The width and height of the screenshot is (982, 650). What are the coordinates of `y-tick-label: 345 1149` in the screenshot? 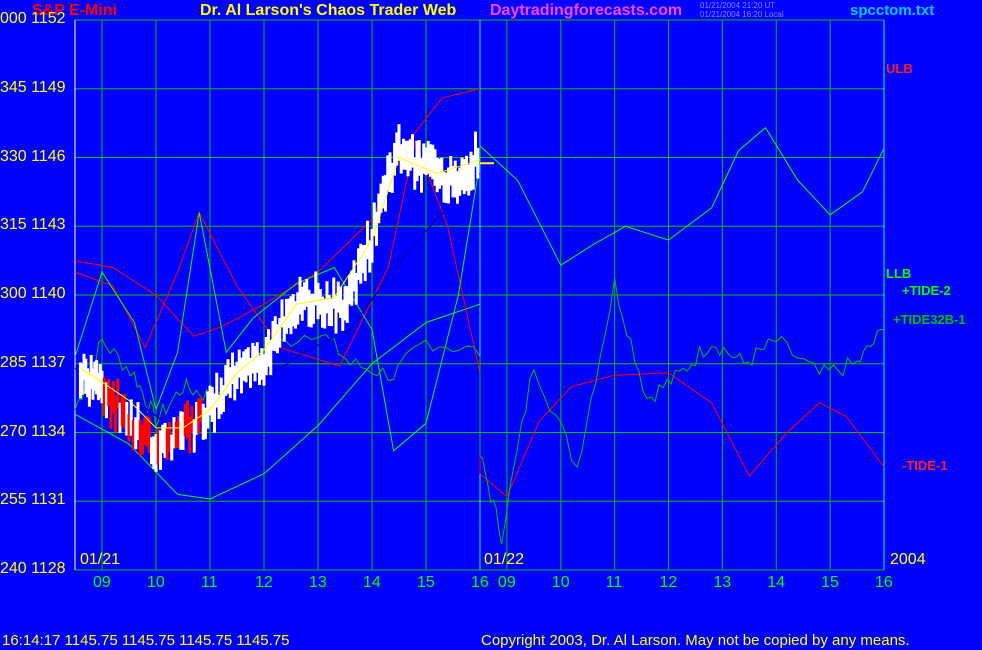 It's located at (33, 87).